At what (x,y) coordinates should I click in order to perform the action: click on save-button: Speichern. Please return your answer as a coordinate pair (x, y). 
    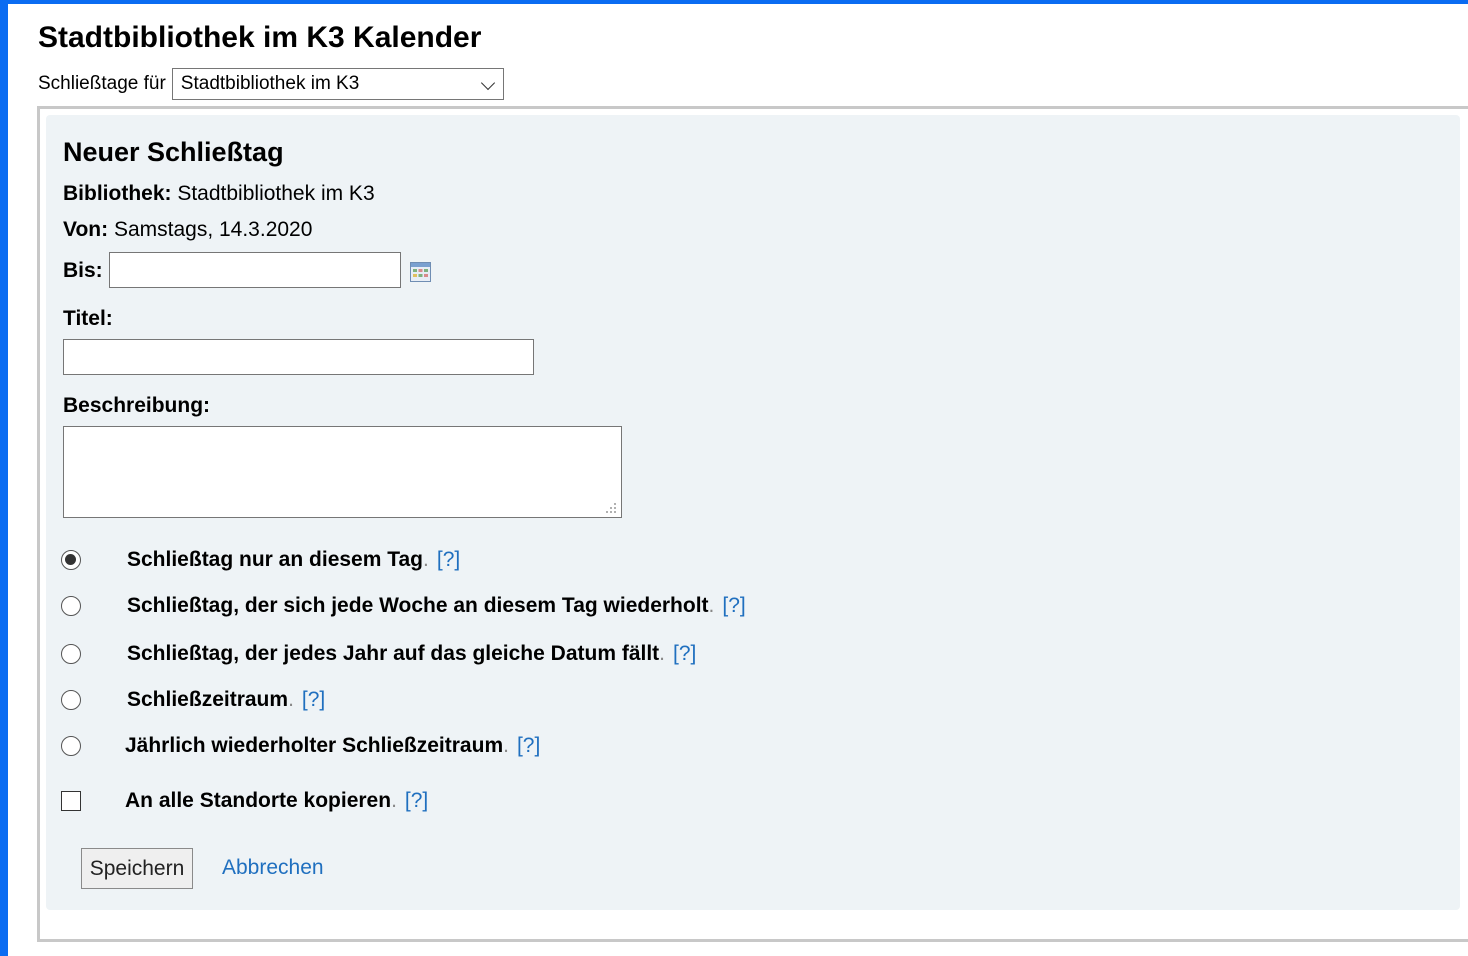
    Looking at the image, I should click on (137, 868).